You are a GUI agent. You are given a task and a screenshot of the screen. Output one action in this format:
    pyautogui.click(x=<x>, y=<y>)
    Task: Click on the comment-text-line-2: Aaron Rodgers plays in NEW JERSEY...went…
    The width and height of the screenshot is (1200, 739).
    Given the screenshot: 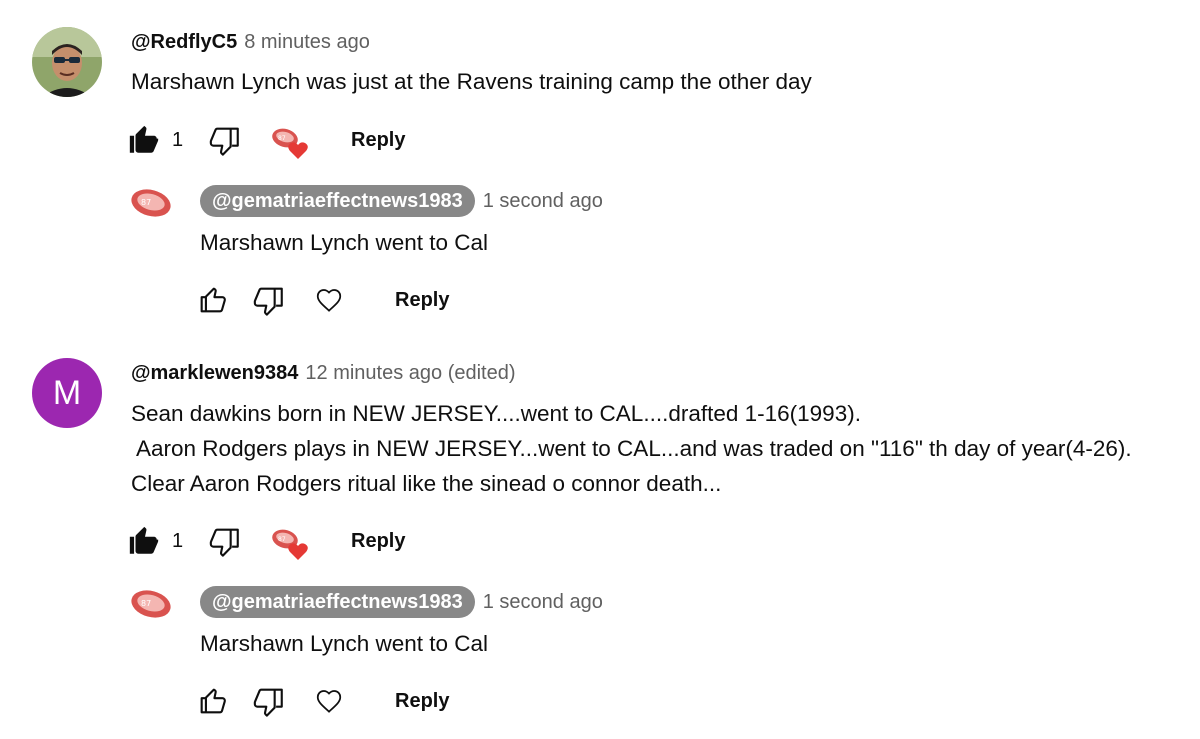 What is the action you would take?
    pyautogui.click(x=631, y=448)
    